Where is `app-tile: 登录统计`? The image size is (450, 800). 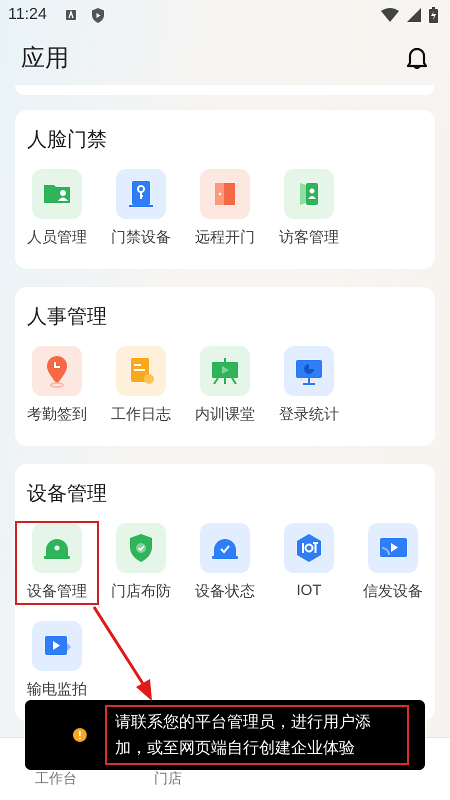 app-tile: 登录统计 is located at coordinates (309, 386).